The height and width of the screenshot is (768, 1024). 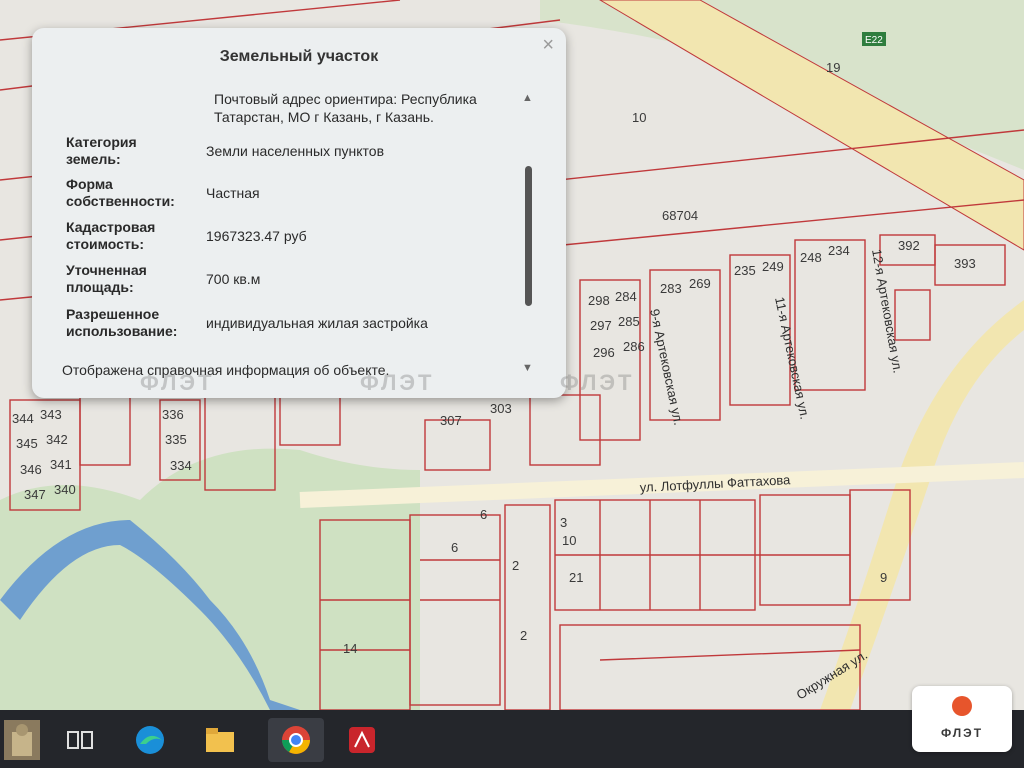 What do you see at coordinates (576, 577) in the screenshot?
I see `parcel-label-43: 21` at bounding box center [576, 577].